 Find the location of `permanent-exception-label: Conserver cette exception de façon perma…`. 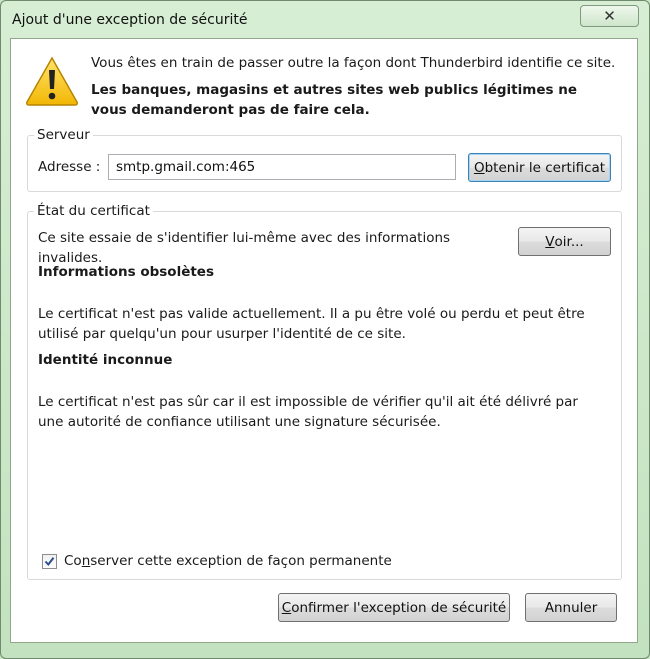

permanent-exception-label: Conserver cette exception de façon perma… is located at coordinates (228, 561).